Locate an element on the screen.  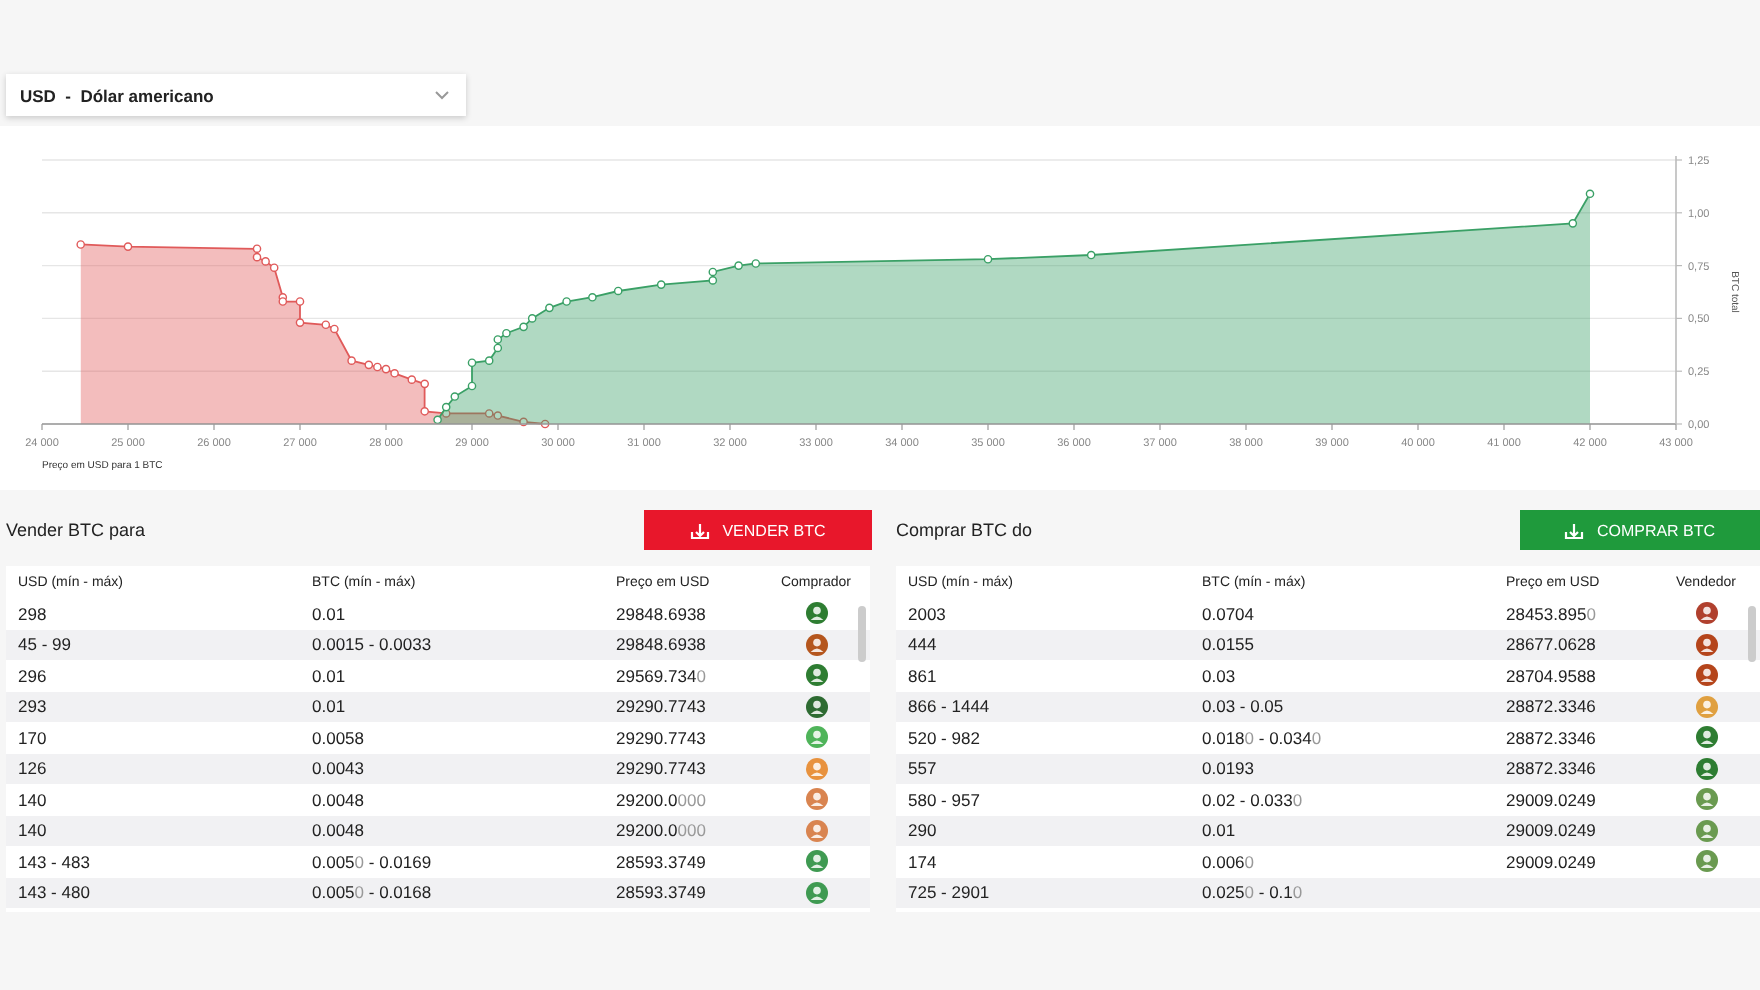
currency-select: USD - Dólar americano is located at coordinates (236, 95).